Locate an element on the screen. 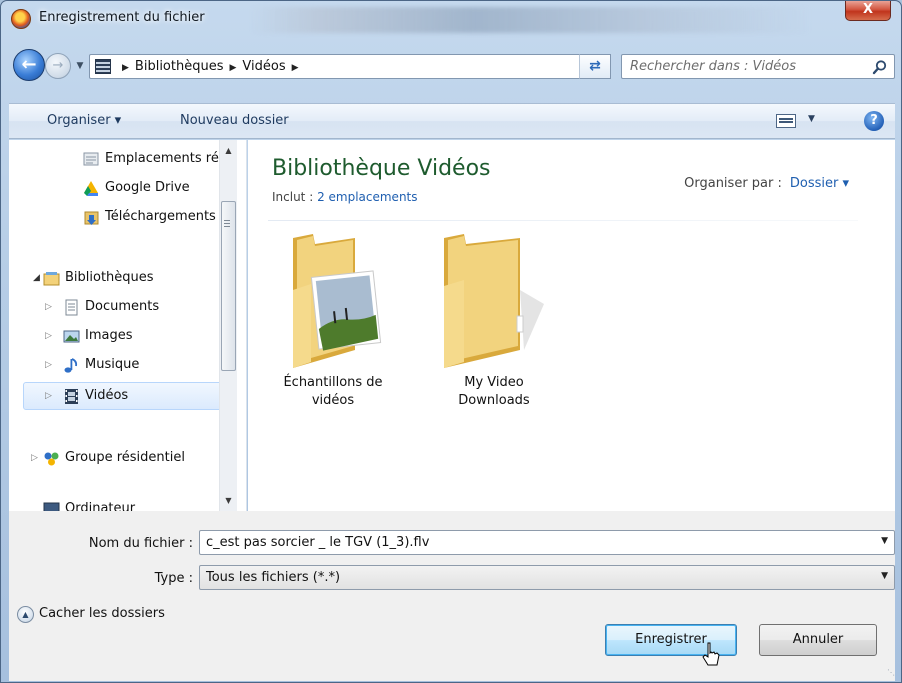 The image size is (902, 683). chevron-up-icon: ▲ is located at coordinates (25, 614).